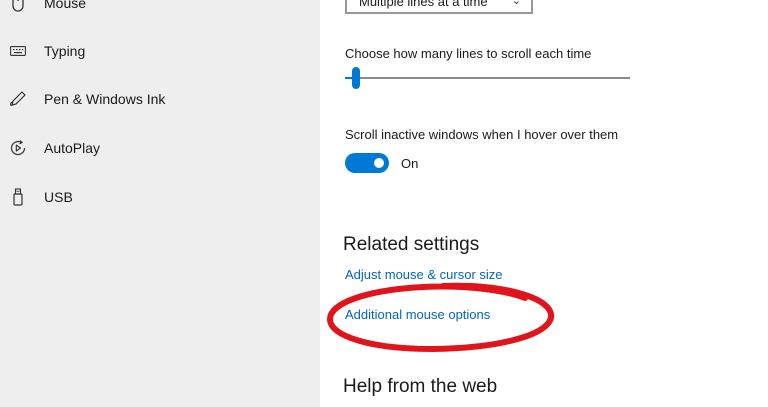 The width and height of the screenshot is (768, 407). What do you see at coordinates (410, 163) in the screenshot?
I see `toggle-state-label: On` at bounding box center [410, 163].